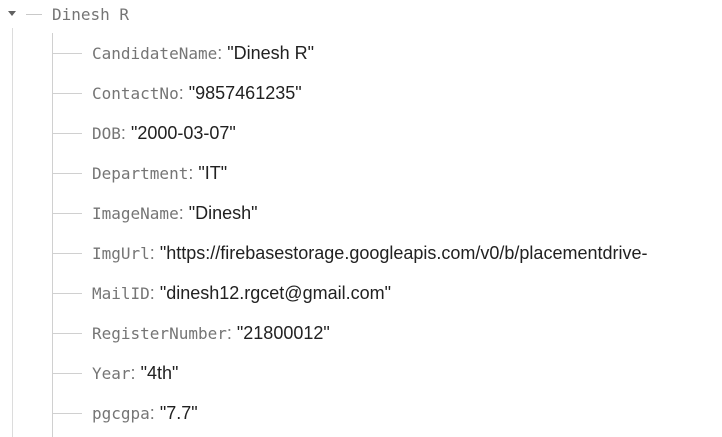 The width and height of the screenshot is (722, 437). What do you see at coordinates (135, 213) in the screenshot?
I see `field-key: ImageName` at bounding box center [135, 213].